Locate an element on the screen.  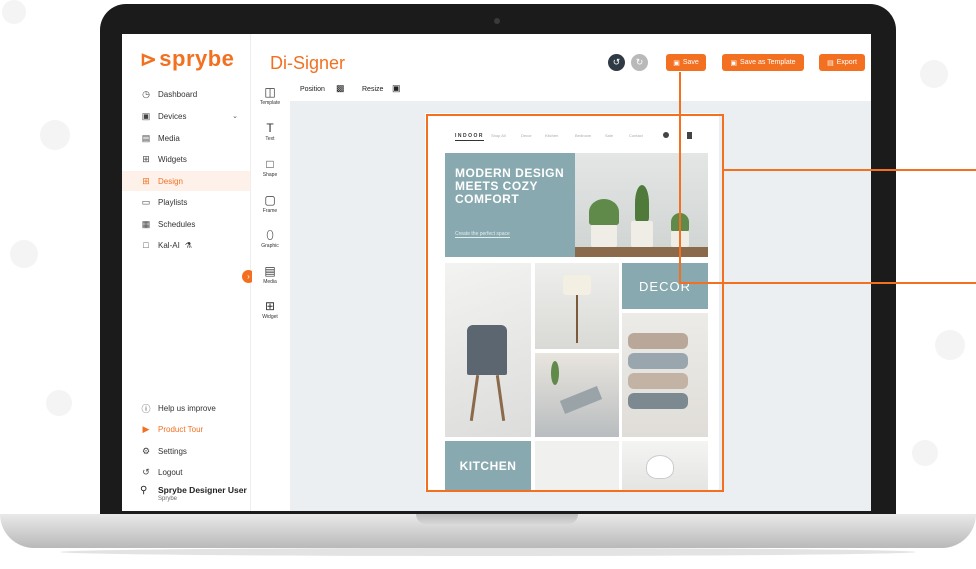
sidebar-item-label: Widgets is located at coordinates (172, 159).